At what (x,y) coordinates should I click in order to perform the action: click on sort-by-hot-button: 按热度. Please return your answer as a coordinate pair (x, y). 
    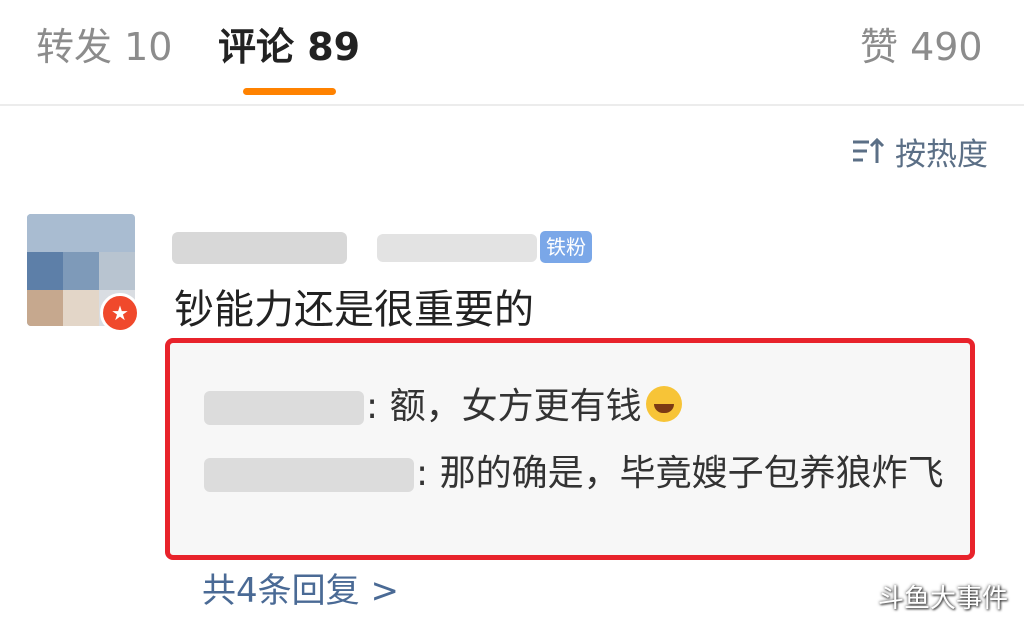
    Looking at the image, I should click on (919, 151).